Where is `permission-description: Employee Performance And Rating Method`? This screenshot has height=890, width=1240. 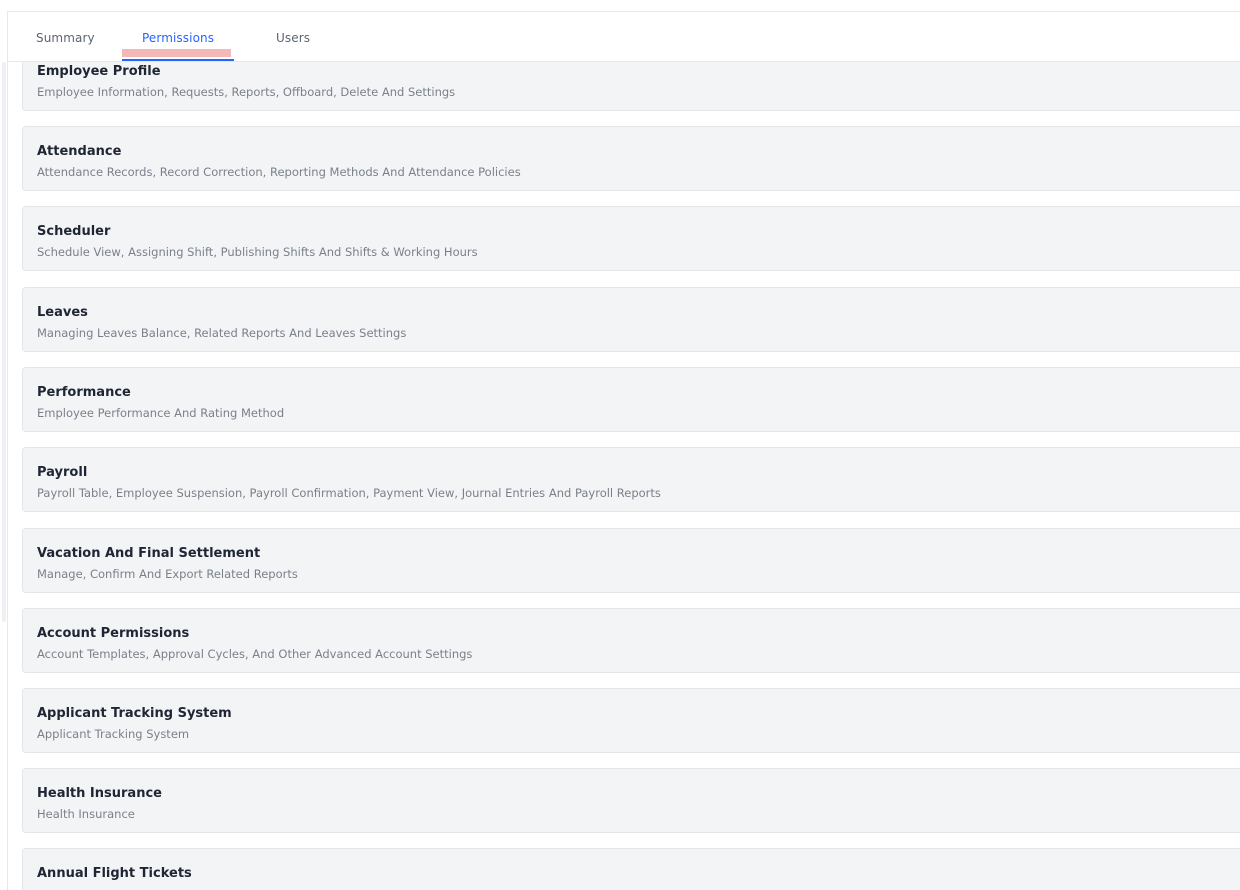 permission-description: Employee Performance And Rating Method is located at coordinates (161, 413).